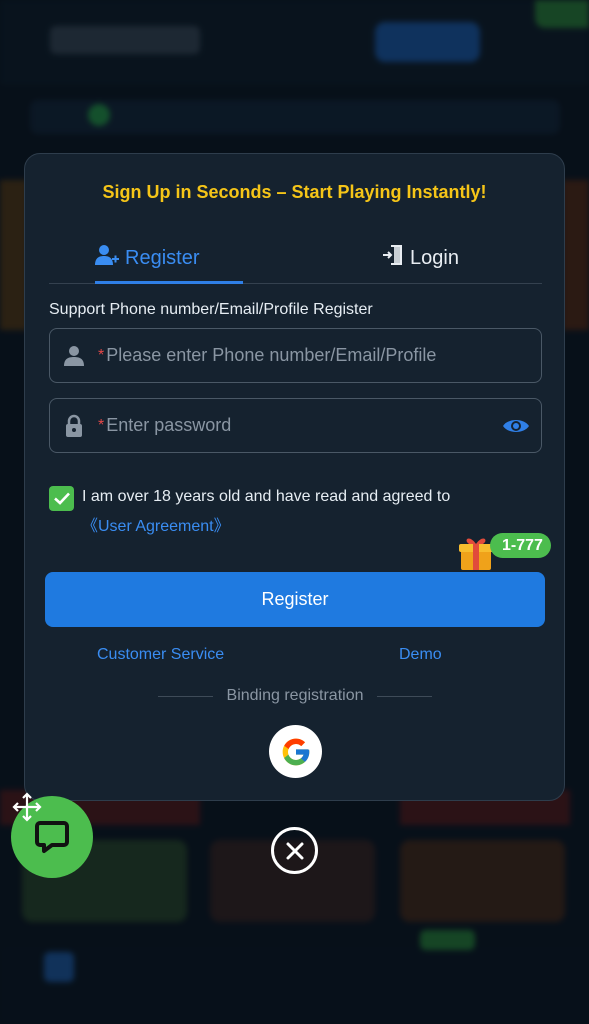  I want to click on login-door-icon, so click(393, 258).